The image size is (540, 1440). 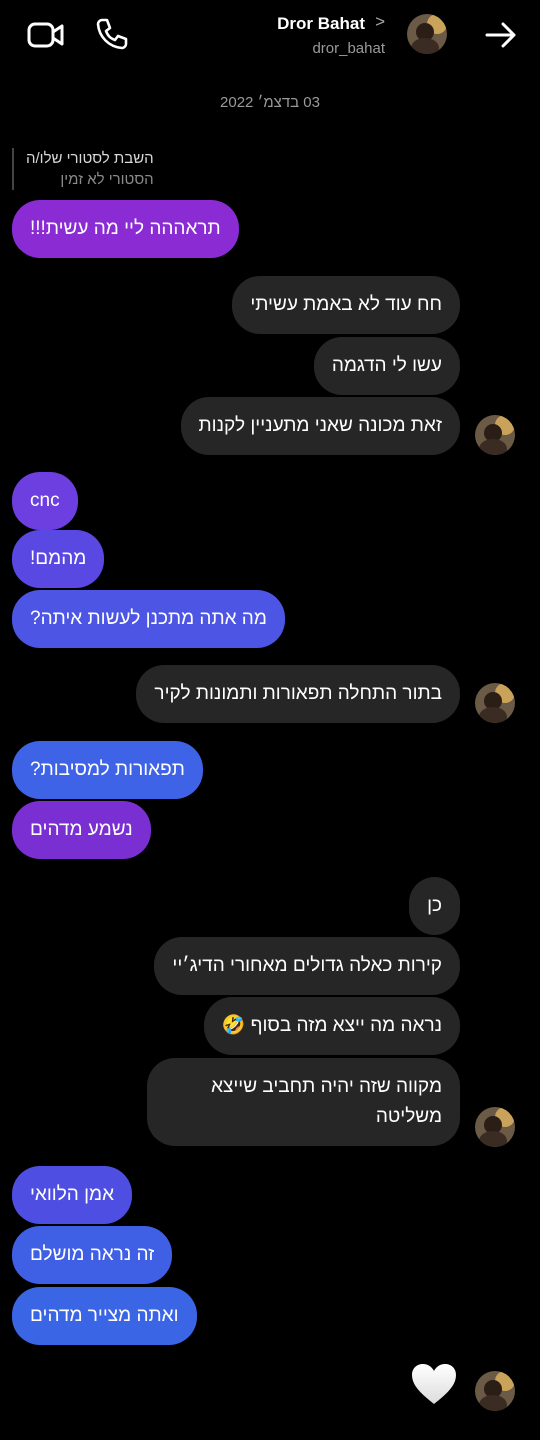 I want to click on date-separator: 03 בדצמ׳ 2022, so click(x=270, y=102).